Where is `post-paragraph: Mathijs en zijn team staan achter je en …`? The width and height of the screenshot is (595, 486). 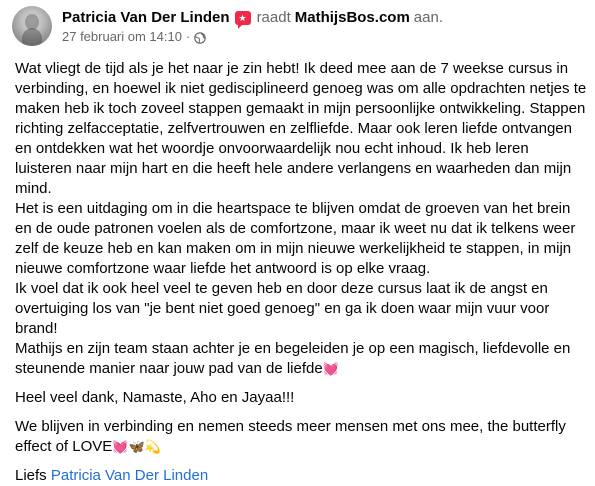
post-paragraph: Mathijs en zijn team staan achter je en … is located at coordinates (301, 359).